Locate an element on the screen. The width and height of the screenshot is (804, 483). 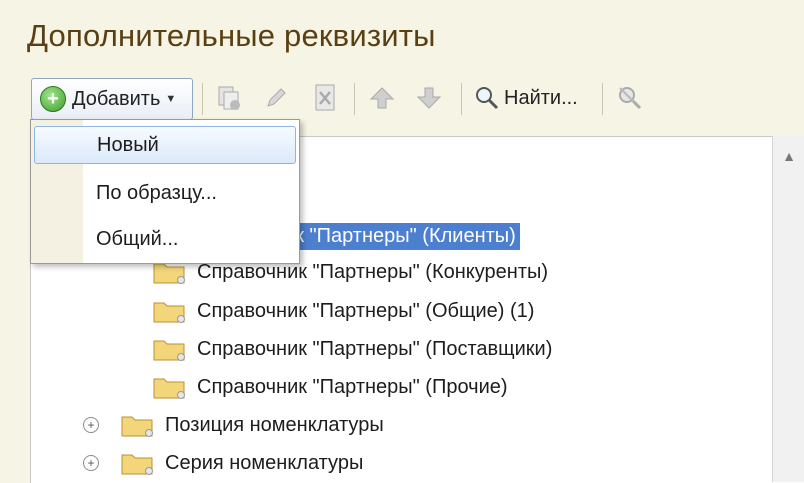
copy-icon is located at coordinates (229, 98).